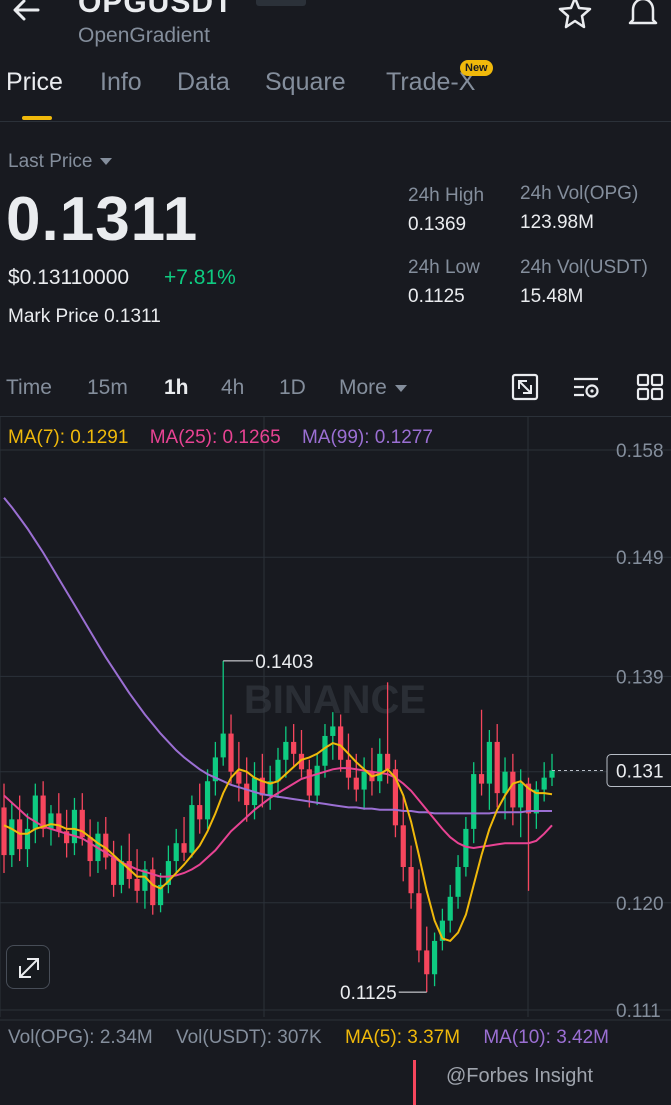 The height and width of the screenshot is (1105, 671). Describe the element at coordinates (132, 316) in the screenshot. I see `mark-price-value: 0.1311` at that location.